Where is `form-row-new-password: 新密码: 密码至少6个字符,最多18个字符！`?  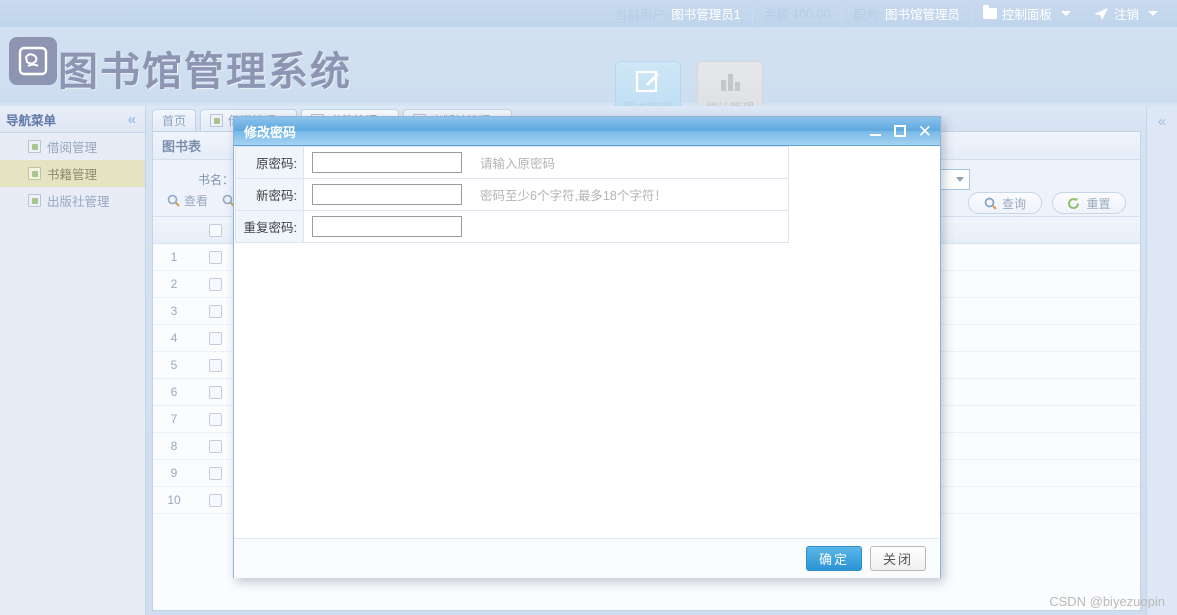 form-row-new-password: 新密码: 密码至少6个字符,最多18个字符！ is located at coordinates (512, 194).